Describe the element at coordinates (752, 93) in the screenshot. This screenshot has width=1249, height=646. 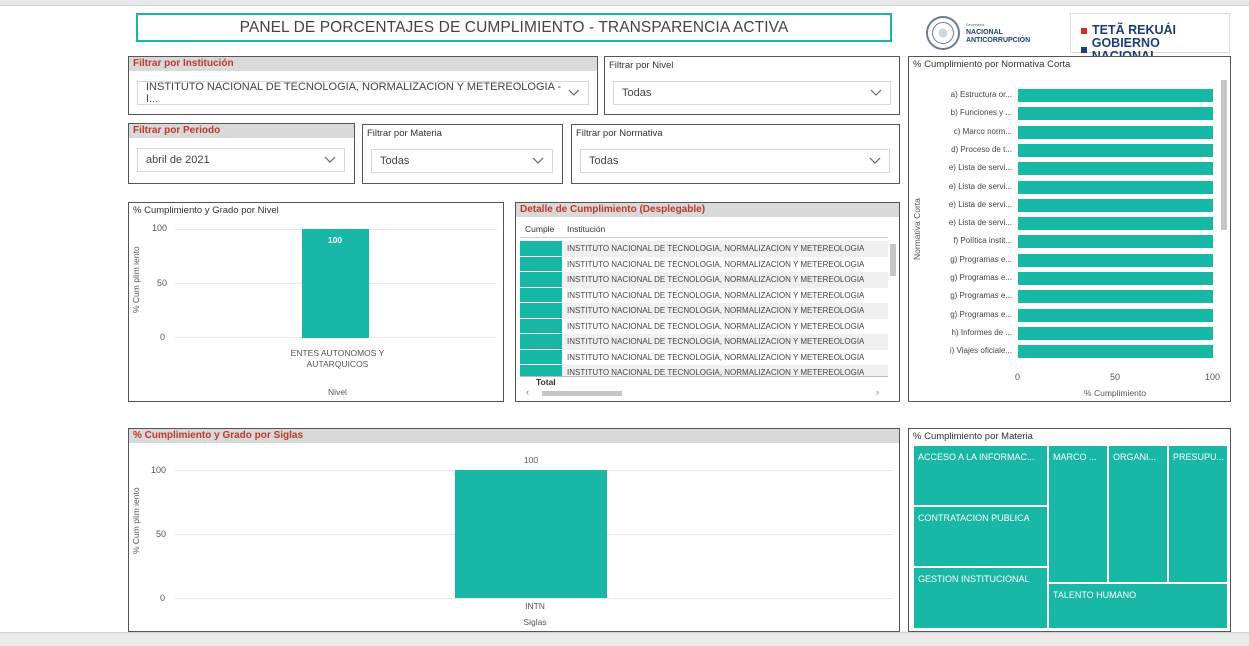
I see `nivel-dropdown: Todas` at that location.